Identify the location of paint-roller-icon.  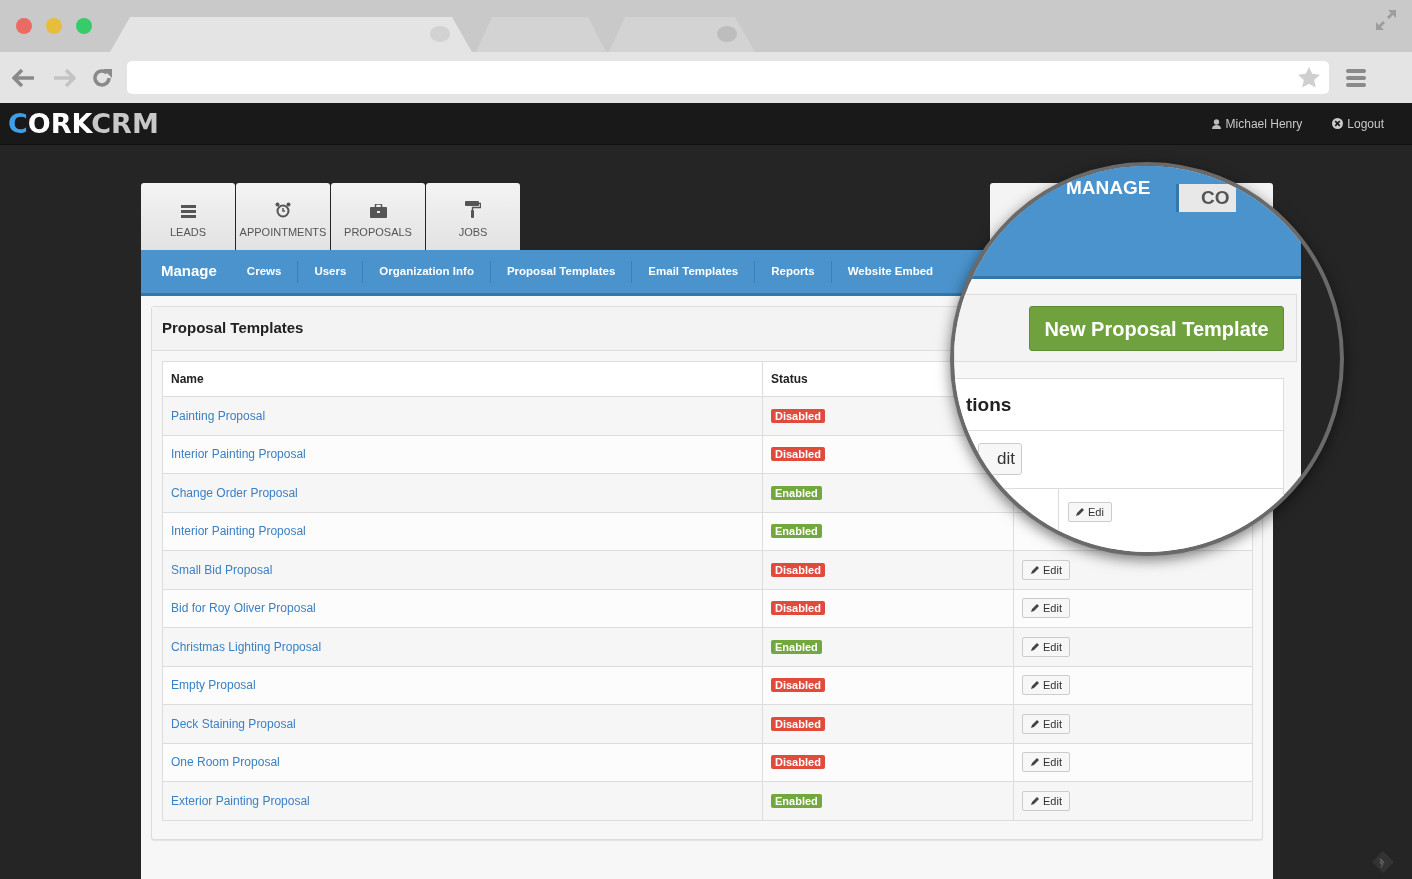
(473, 209).